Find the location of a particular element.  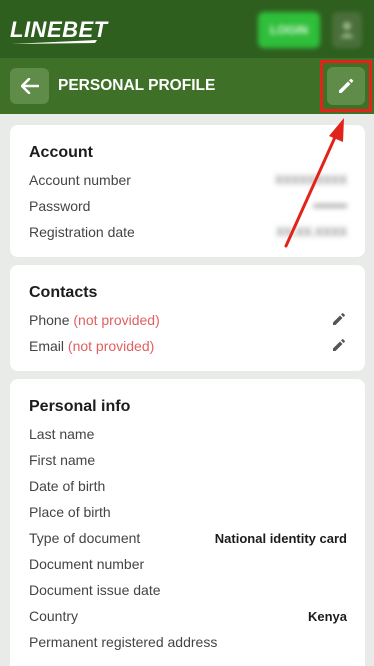

back-button is located at coordinates (29, 86).